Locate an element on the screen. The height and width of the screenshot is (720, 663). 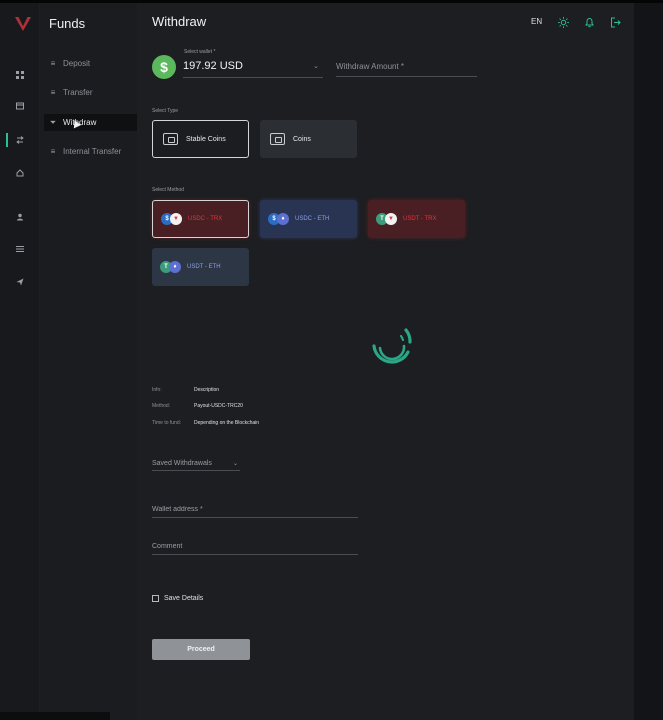
info-key: Info: is located at coordinates (157, 390).